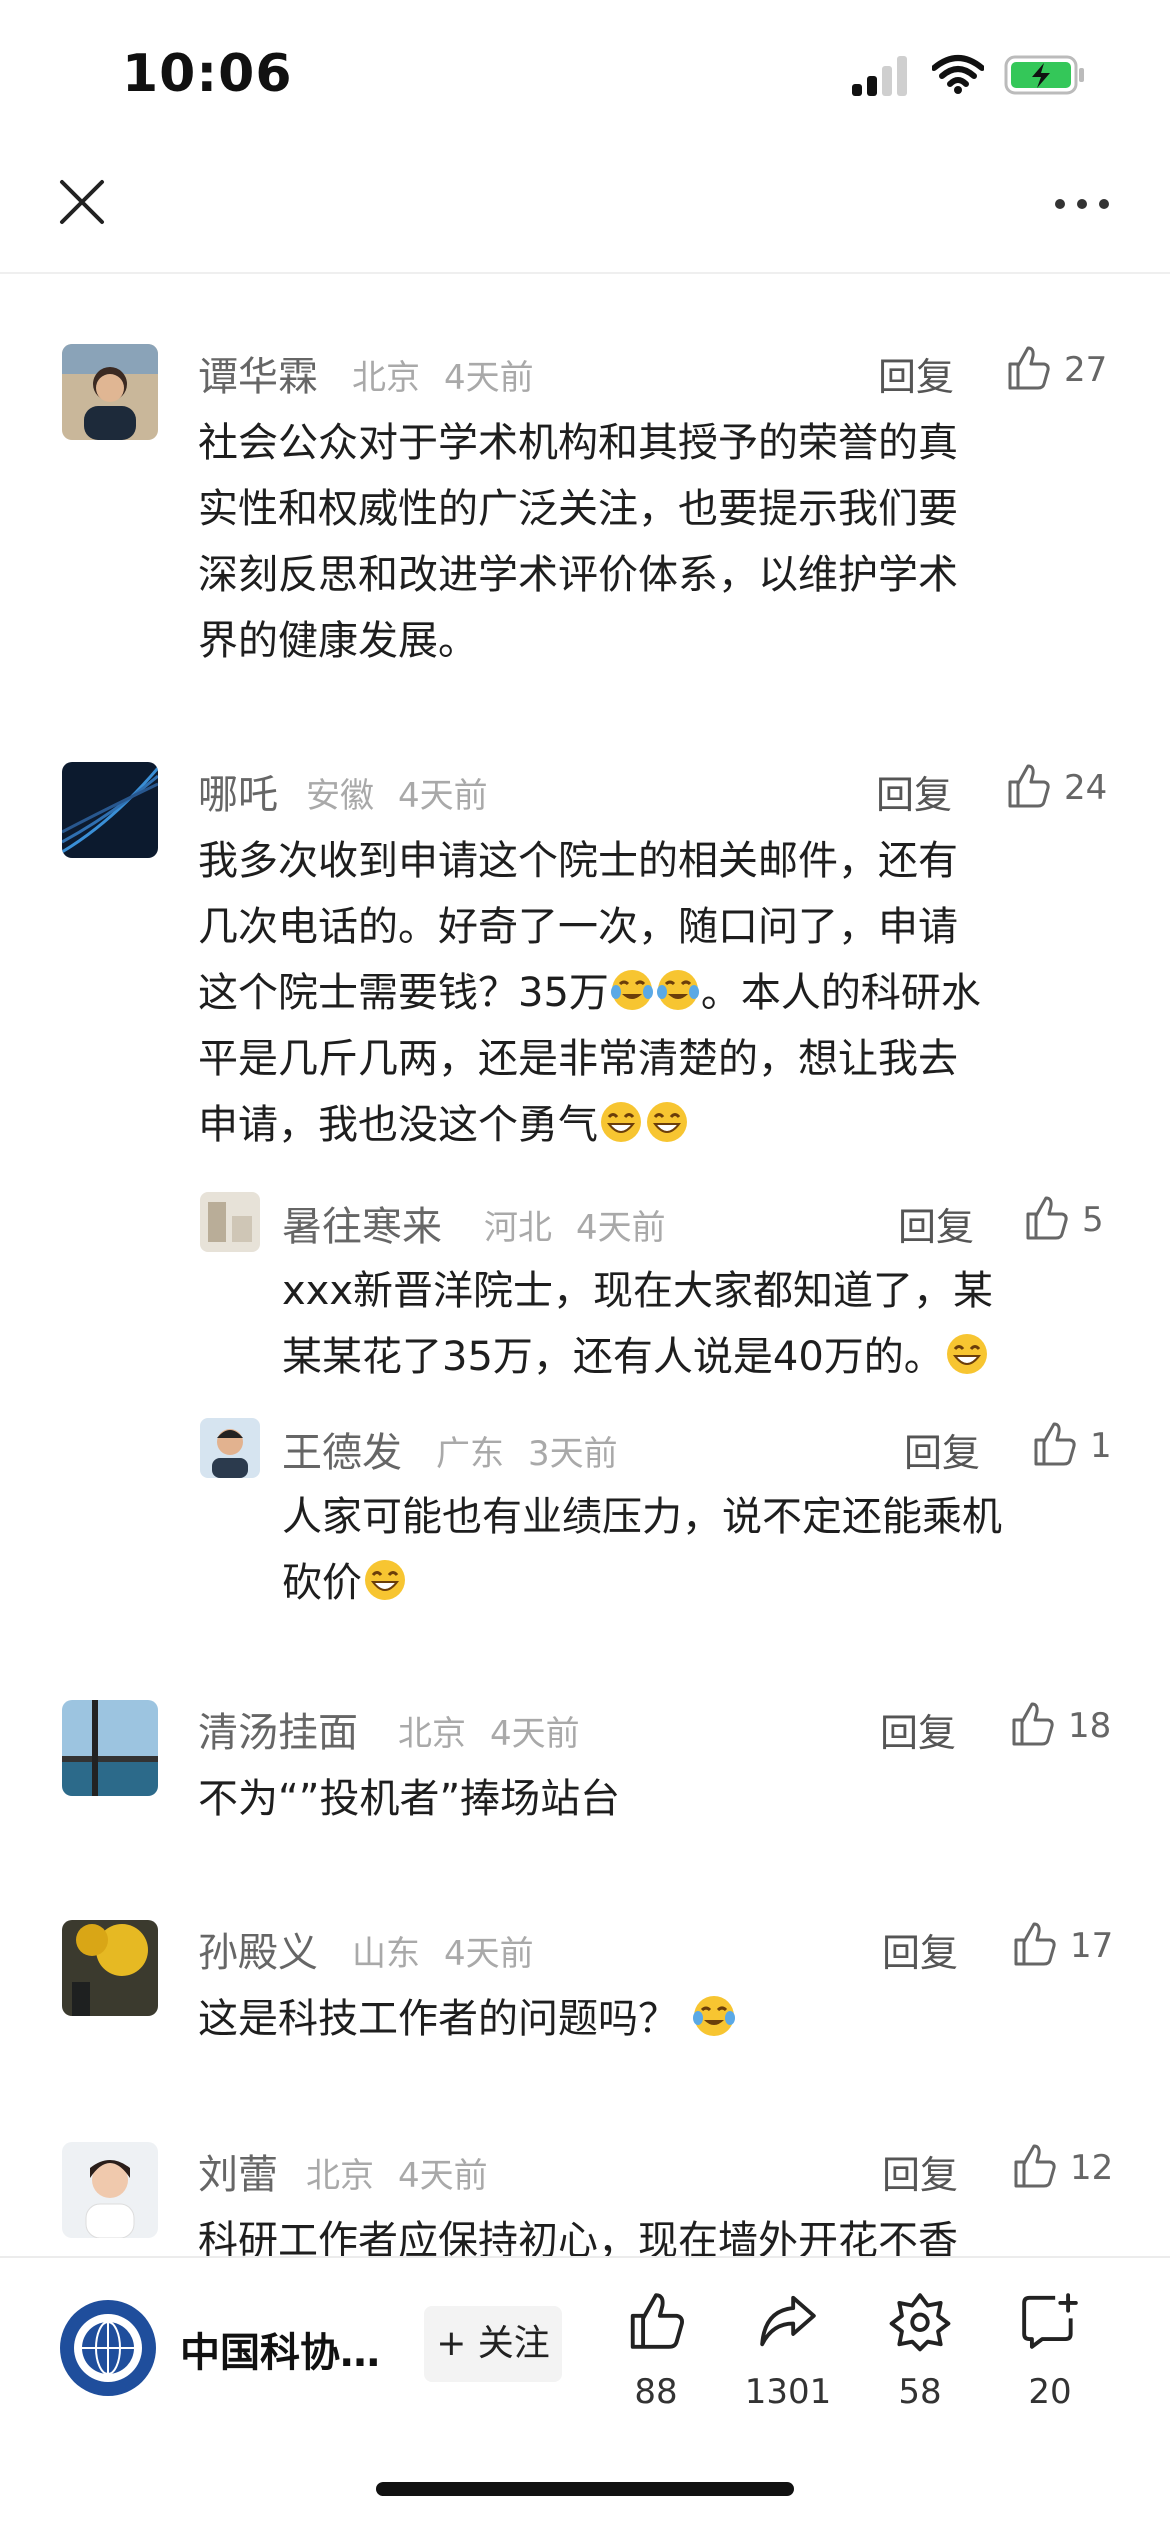 Image resolution: width=1170 pixels, height=2534 pixels. I want to click on comment-line: 平是几斤几两，还是非常清楚的，想让我去, so click(578, 1059).